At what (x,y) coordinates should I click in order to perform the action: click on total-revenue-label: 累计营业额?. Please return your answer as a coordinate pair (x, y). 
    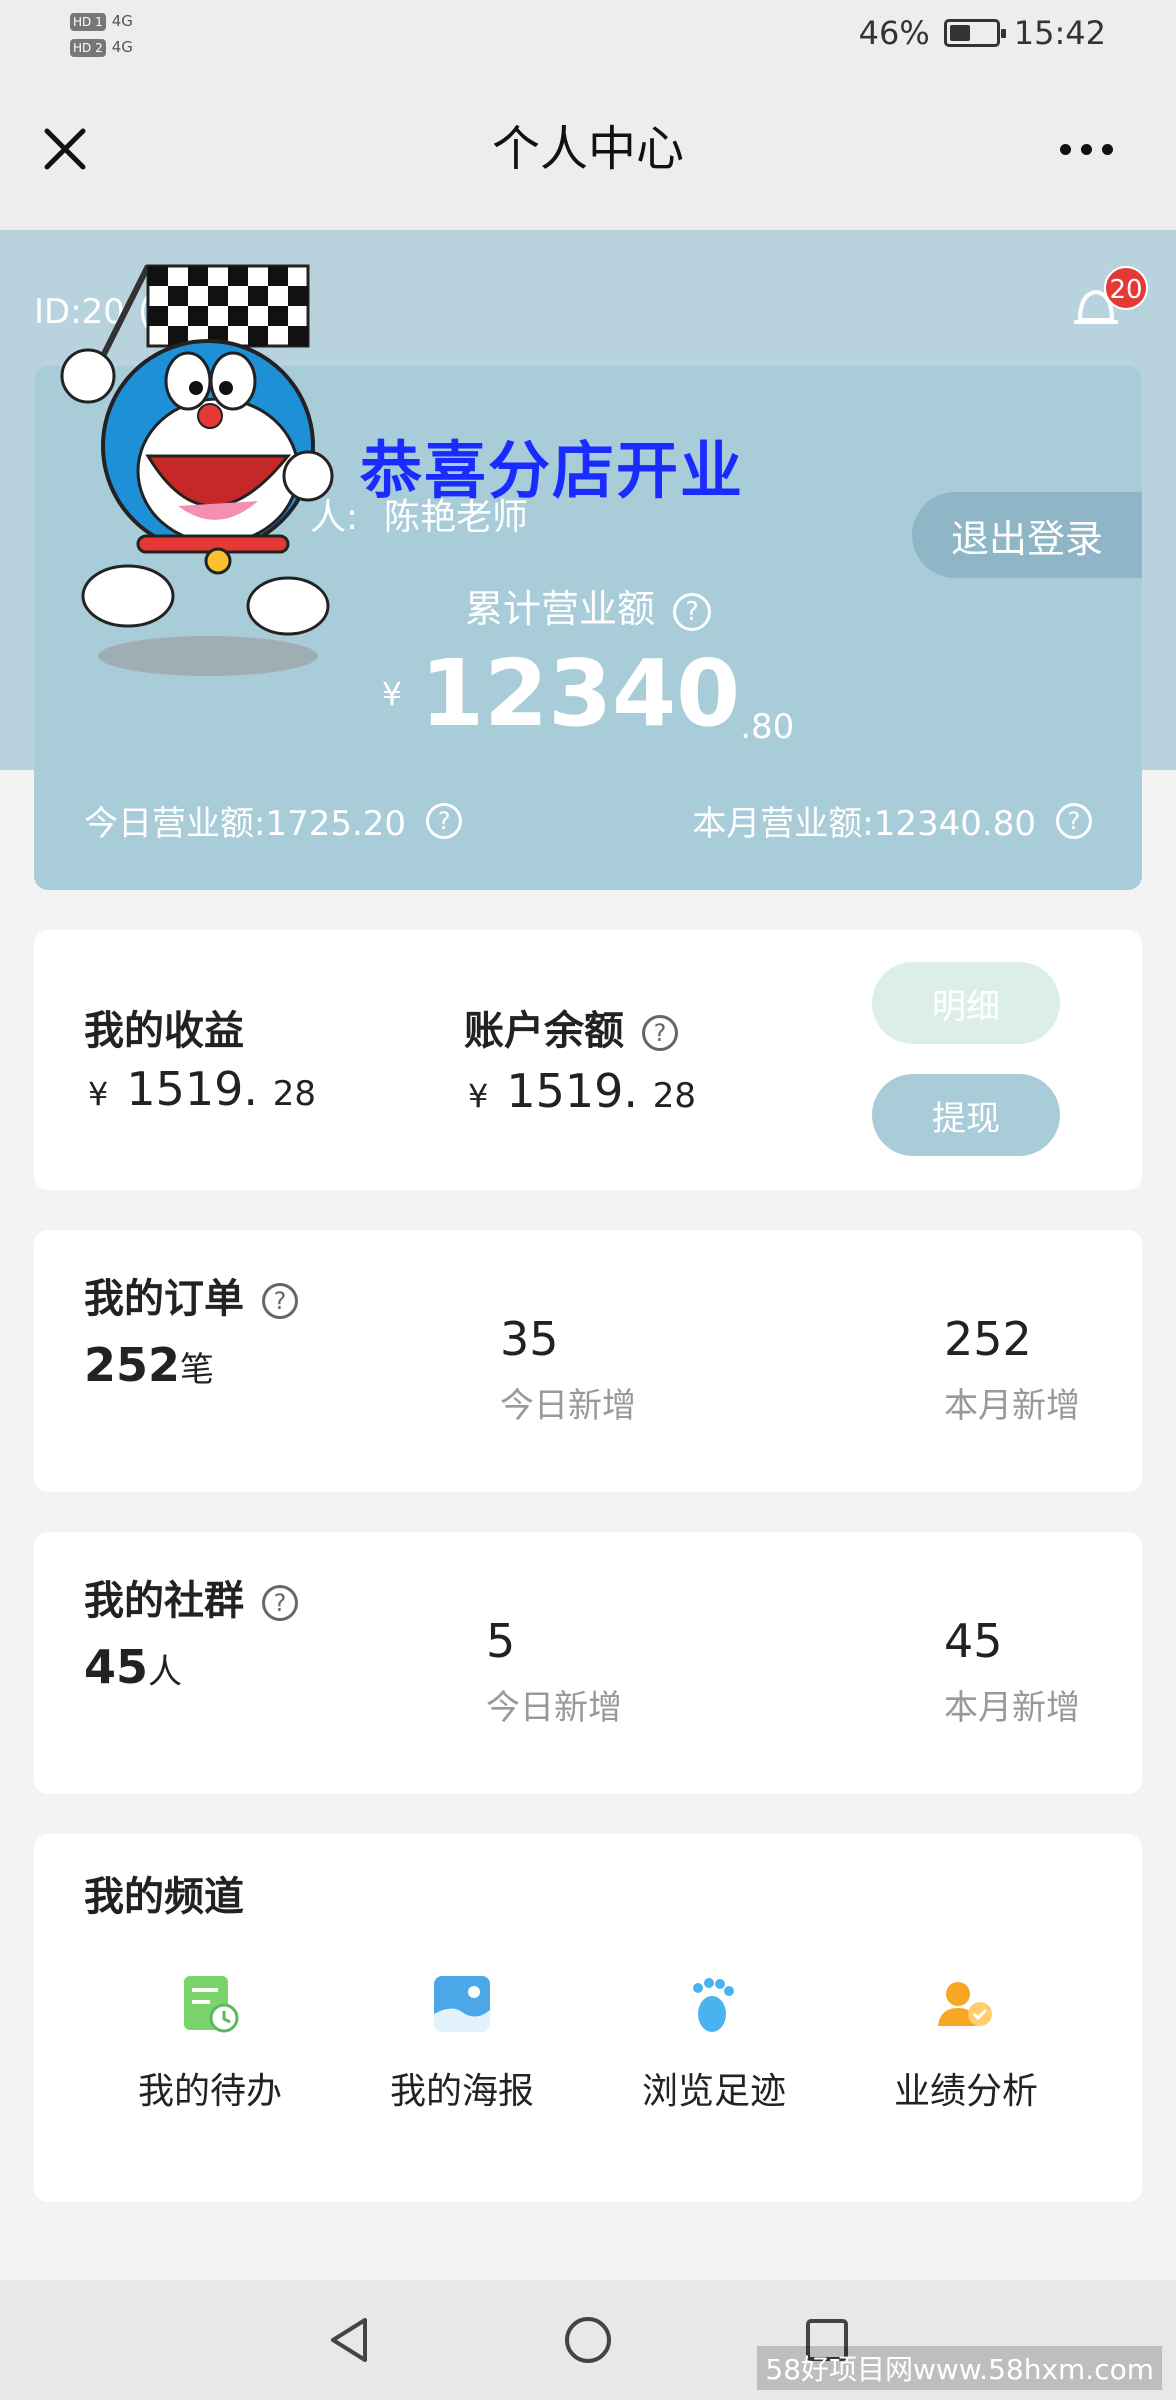
    Looking at the image, I should click on (588, 605).